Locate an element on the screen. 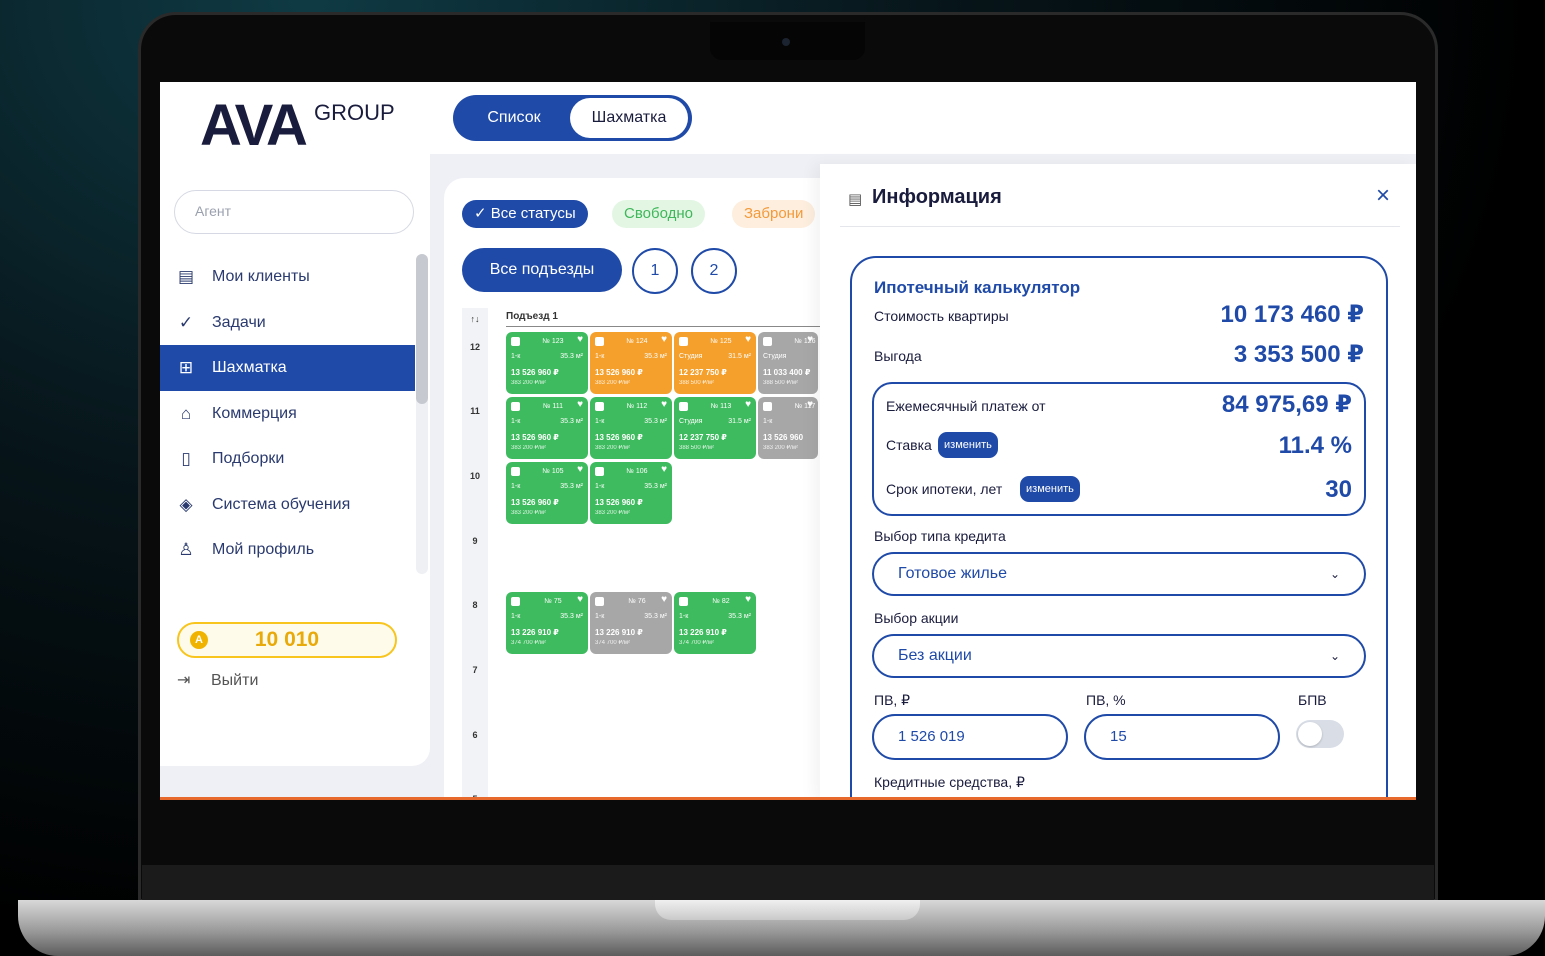  apartment-cell: № 75 ♥ 1-к 35.3 м² 13 226 910 ₽ 374 700 ₽/м² is located at coordinates (547, 623).